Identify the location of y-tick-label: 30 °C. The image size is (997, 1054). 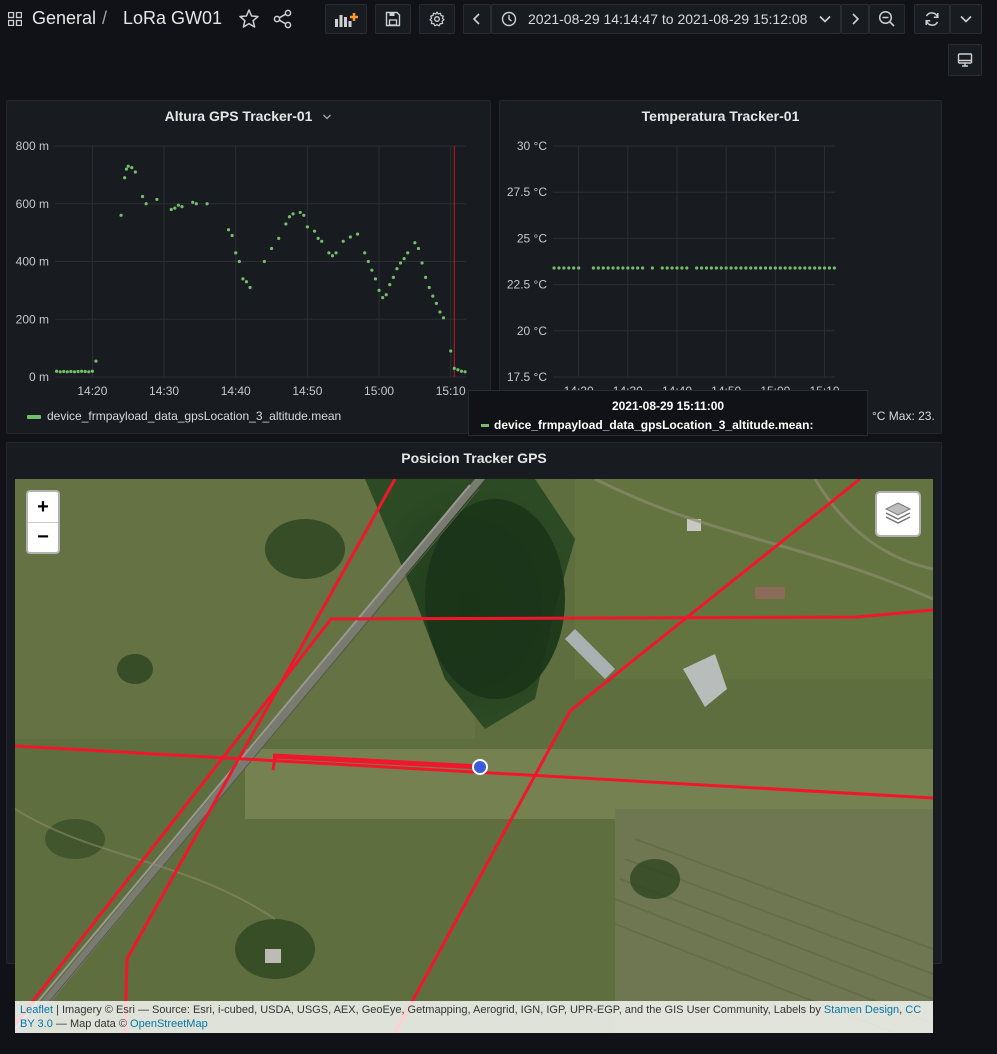
(532, 146).